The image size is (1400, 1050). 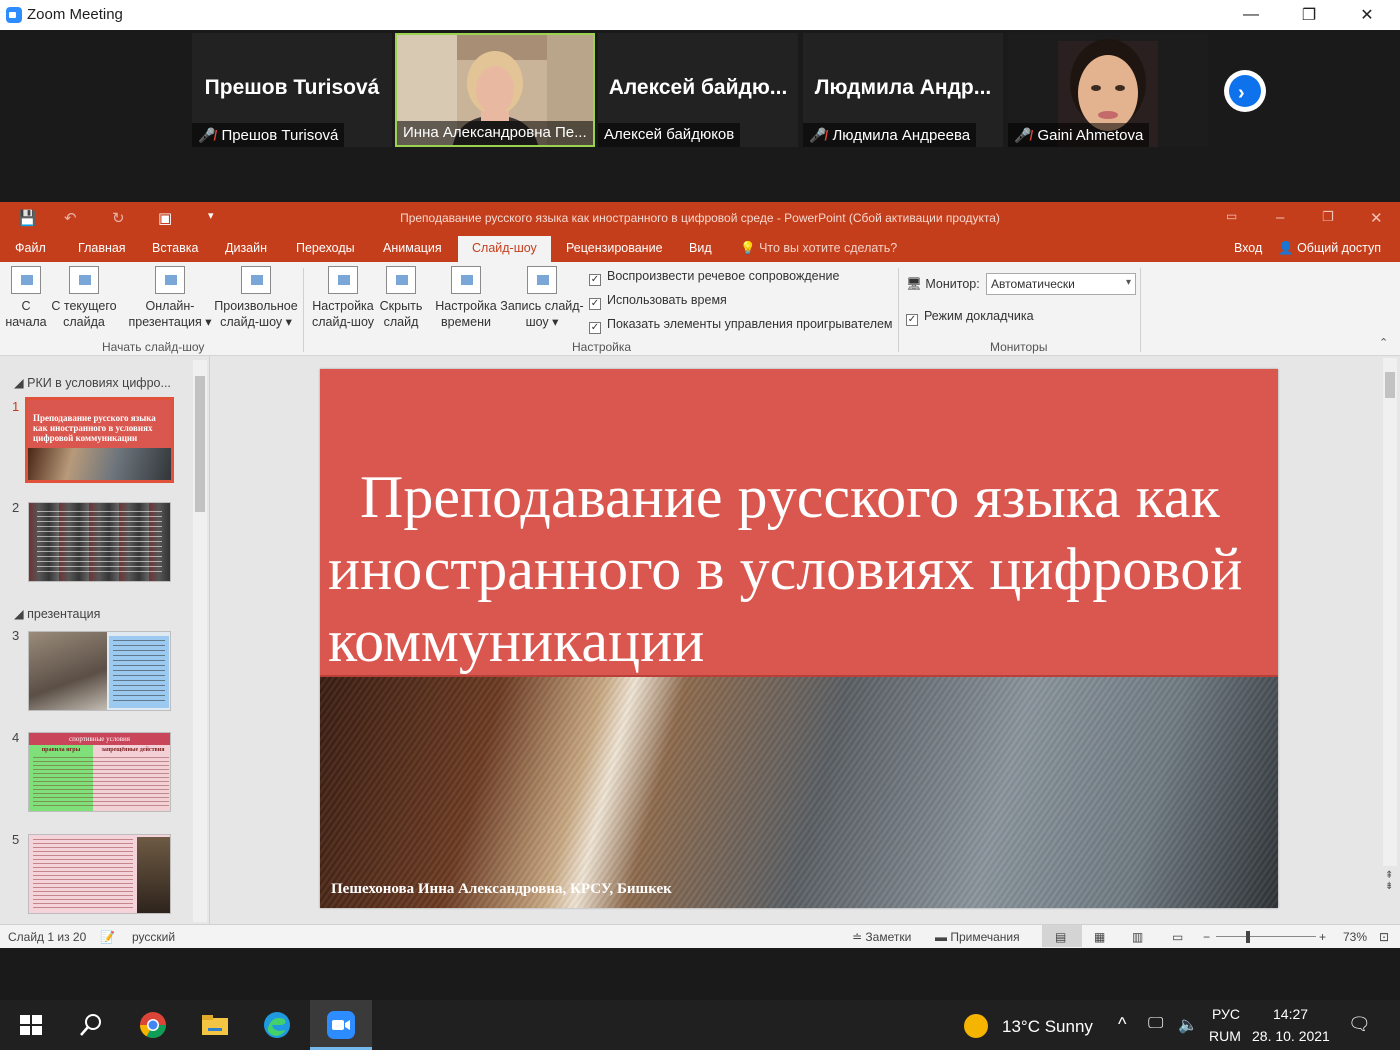 I want to click on participant-big-name: Прешов Turisová, so click(x=292, y=87).